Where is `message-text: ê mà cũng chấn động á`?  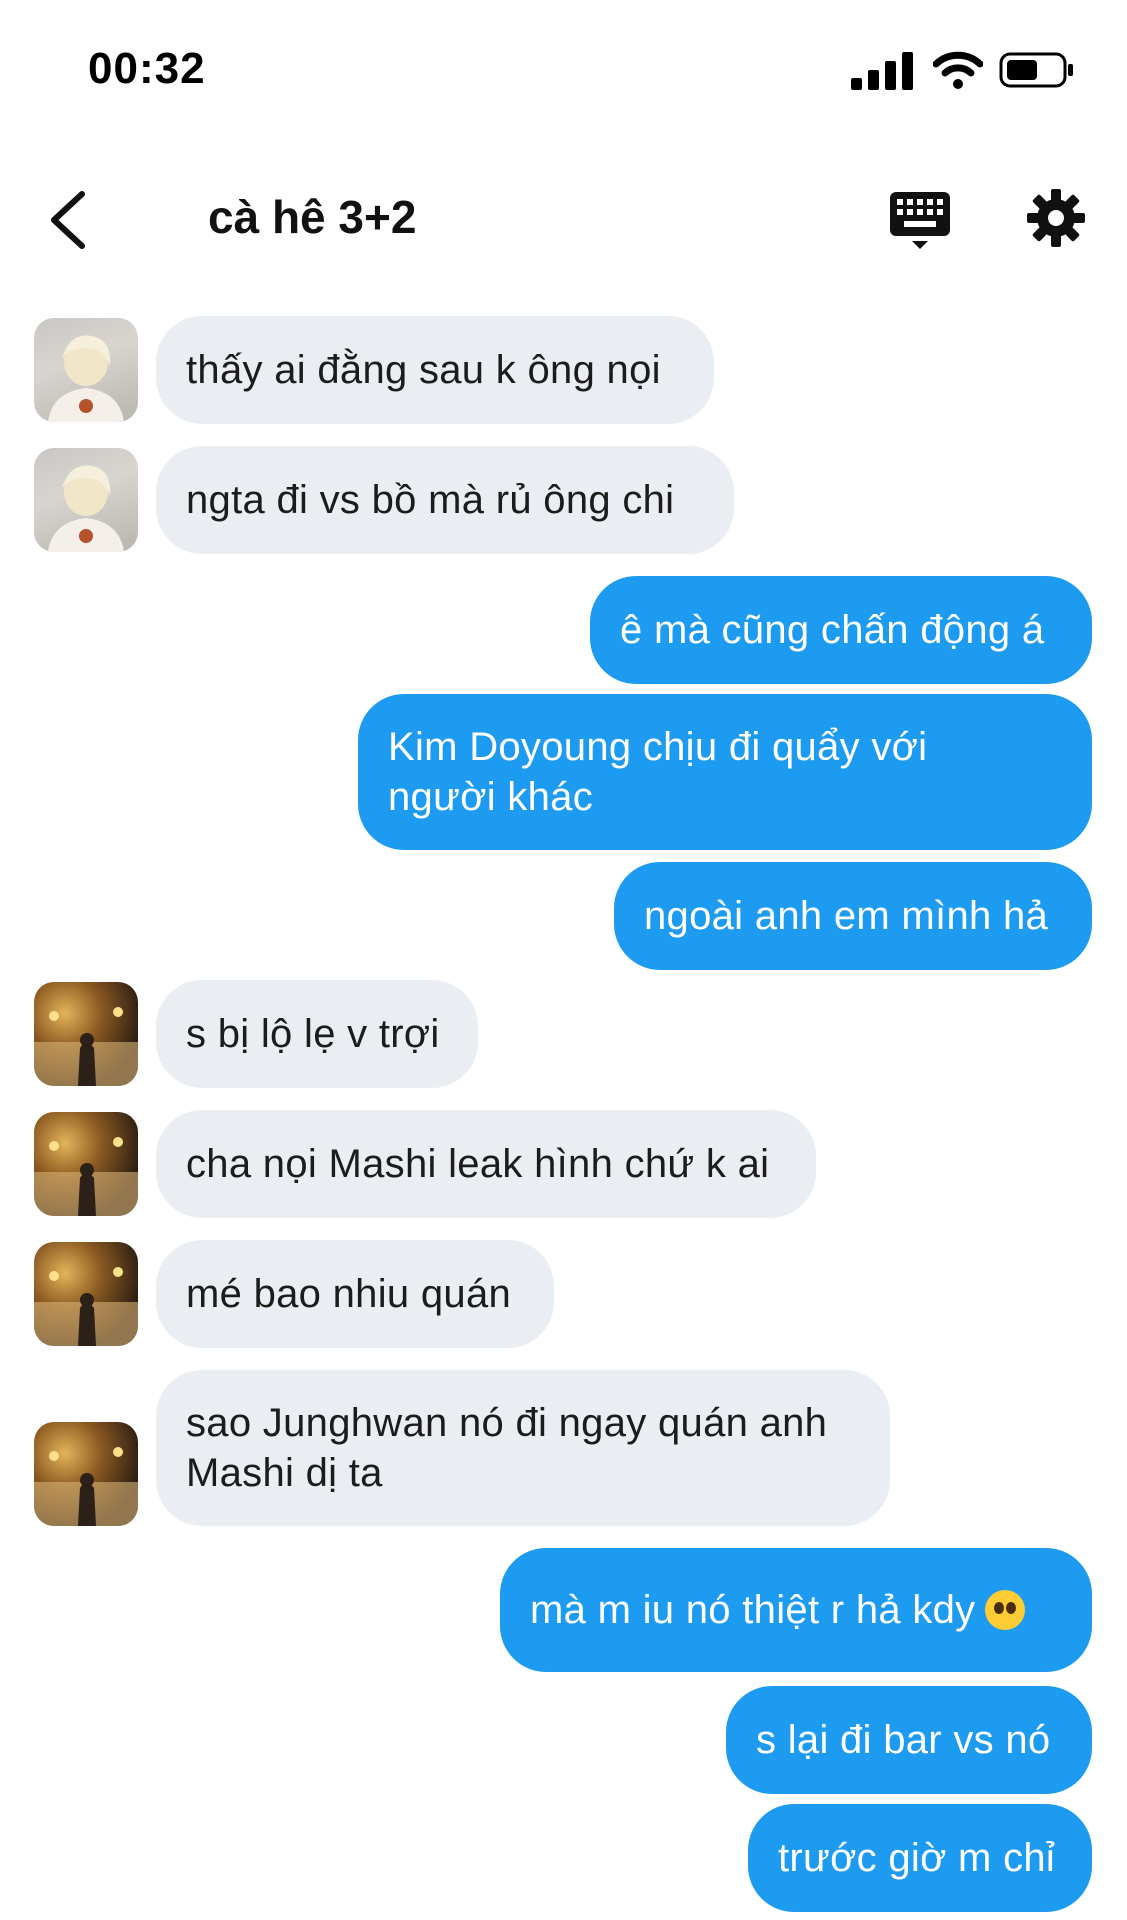
message-text: ê mà cũng chấn động á is located at coordinates (832, 630).